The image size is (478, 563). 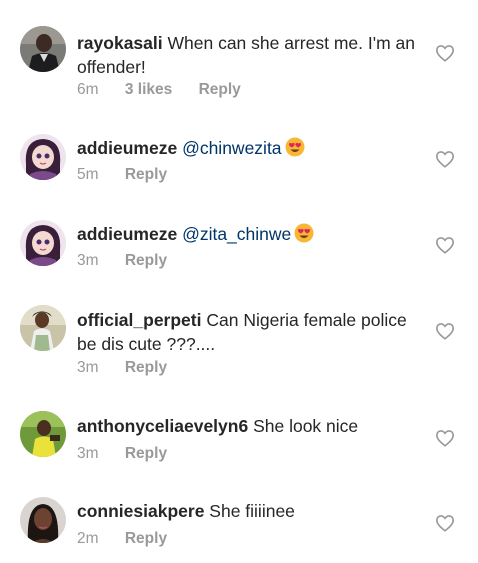 I want to click on likes-count-link: 3 likes, so click(x=148, y=90).